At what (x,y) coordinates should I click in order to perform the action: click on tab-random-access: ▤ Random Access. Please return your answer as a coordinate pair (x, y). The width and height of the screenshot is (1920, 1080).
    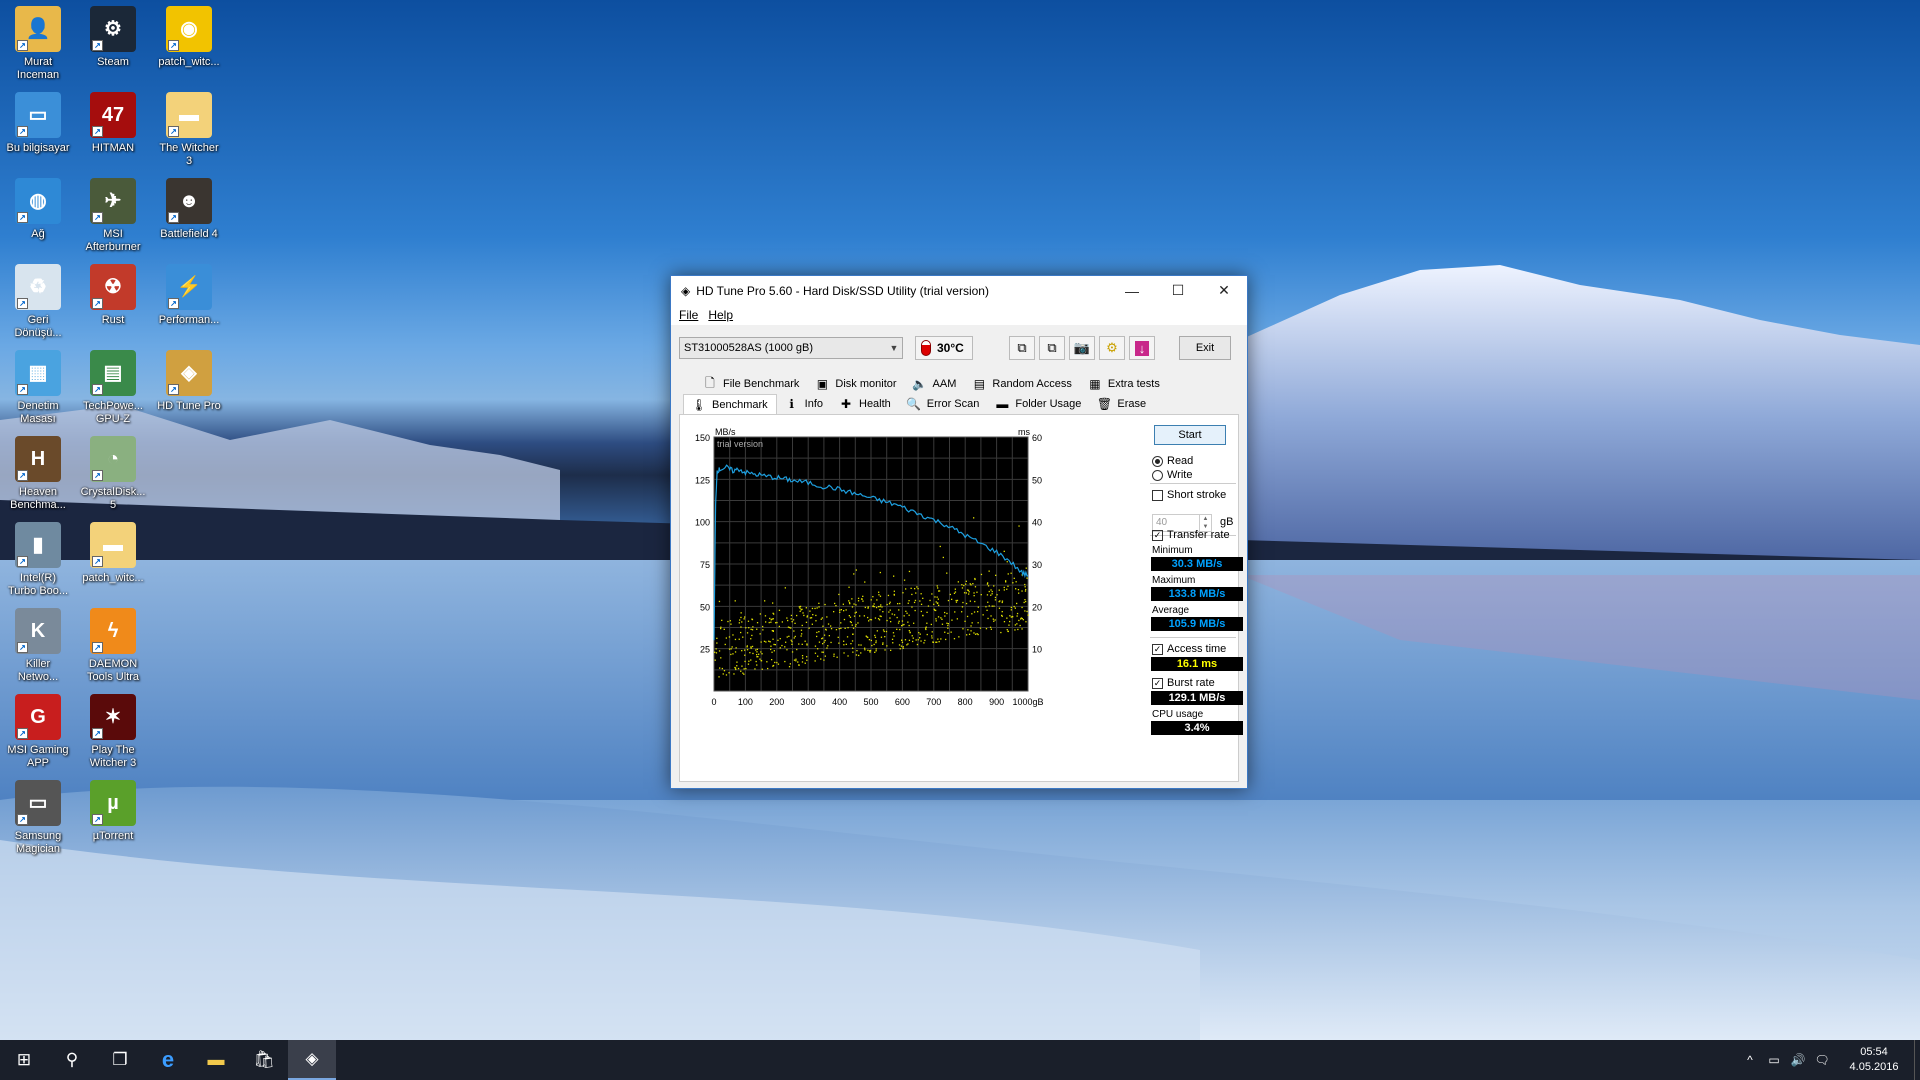
    Looking at the image, I should click on (1021, 384).